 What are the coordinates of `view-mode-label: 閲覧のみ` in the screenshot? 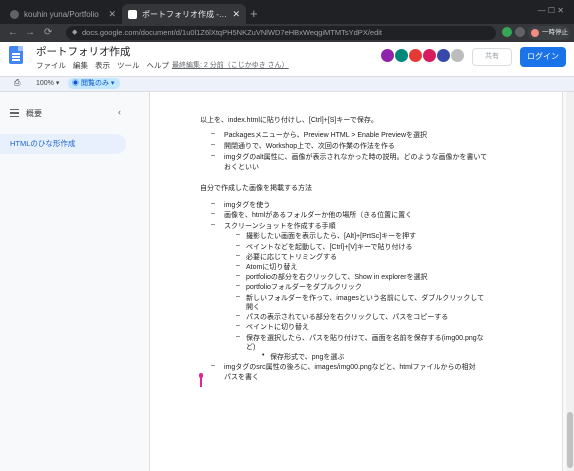 It's located at (94, 83).